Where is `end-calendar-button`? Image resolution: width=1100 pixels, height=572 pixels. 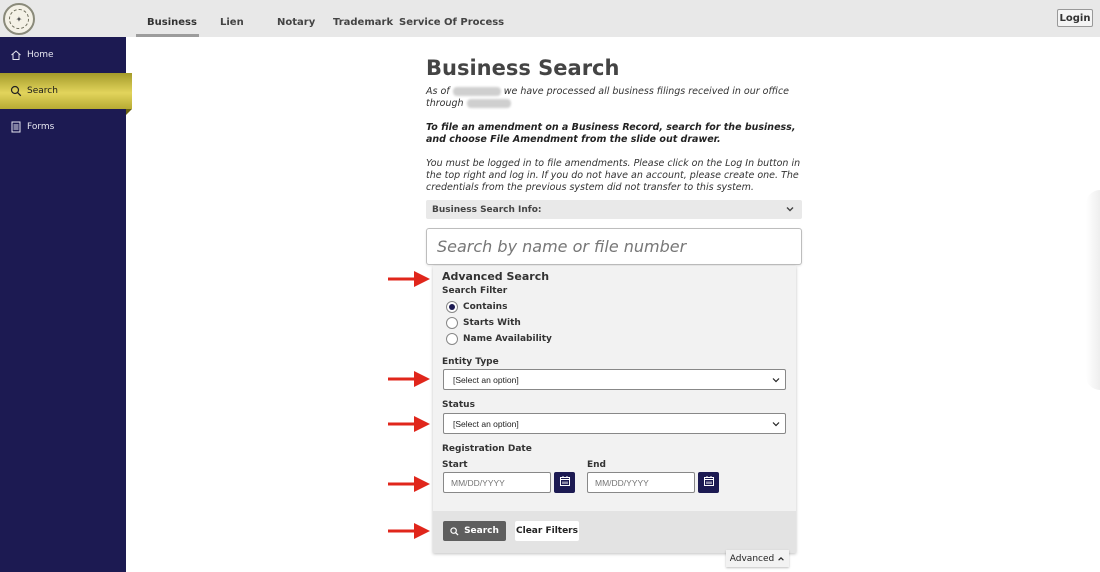 end-calendar-button is located at coordinates (708, 482).